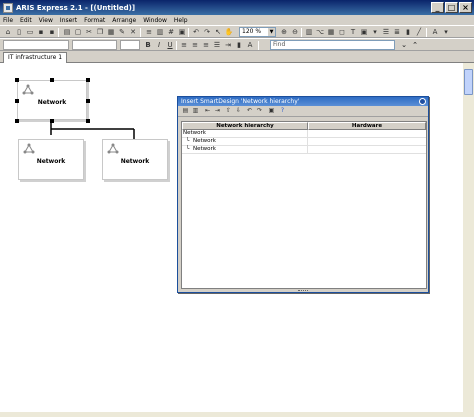  What do you see at coordinates (331, 32) in the screenshot?
I see `table-icon: ▦` at bounding box center [331, 32].